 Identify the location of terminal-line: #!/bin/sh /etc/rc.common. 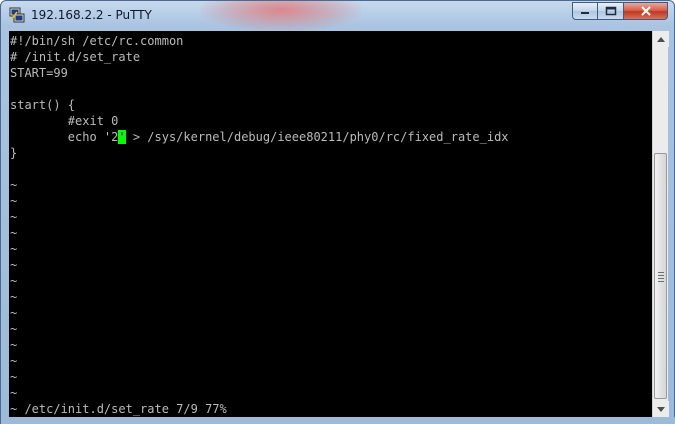
(97, 41).